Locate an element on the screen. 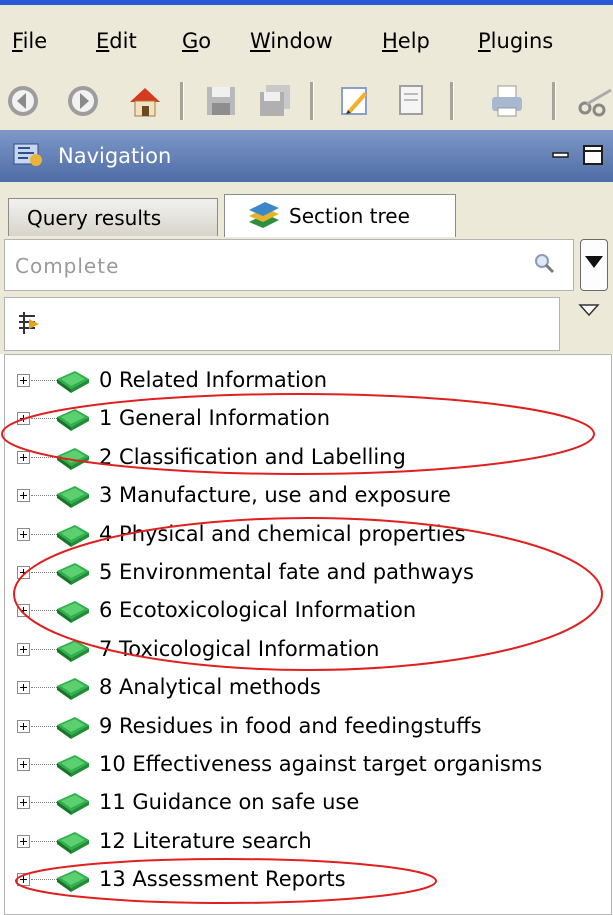 The height and width of the screenshot is (915, 613). menu-help: Help is located at coordinates (406, 41).